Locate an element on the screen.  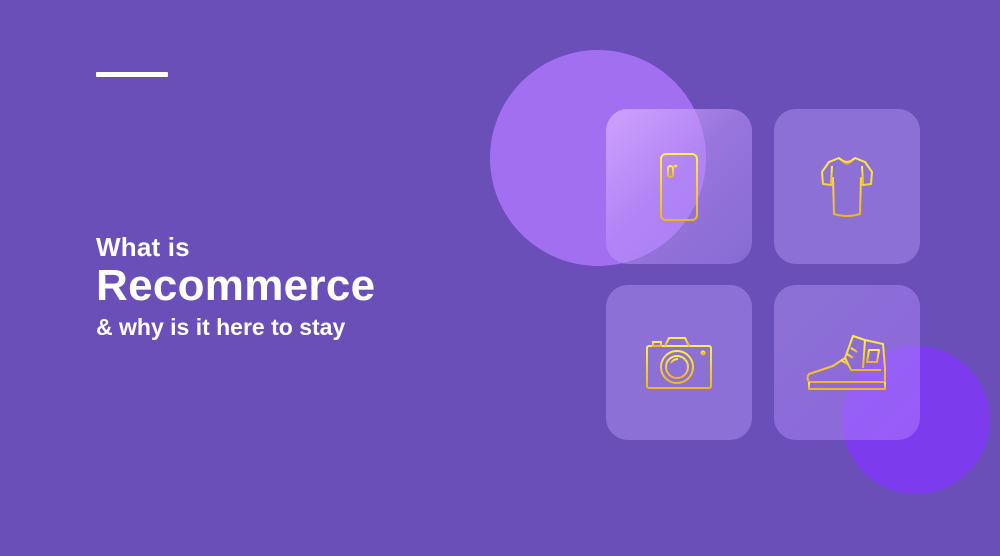
headline-title: Recommerce is located at coordinates (236, 285).